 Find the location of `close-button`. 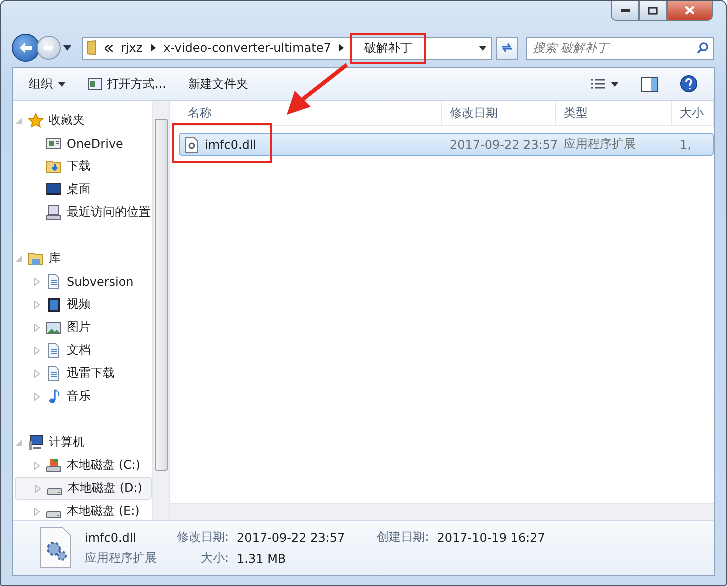

close-button is located at coordinates (690, 11).